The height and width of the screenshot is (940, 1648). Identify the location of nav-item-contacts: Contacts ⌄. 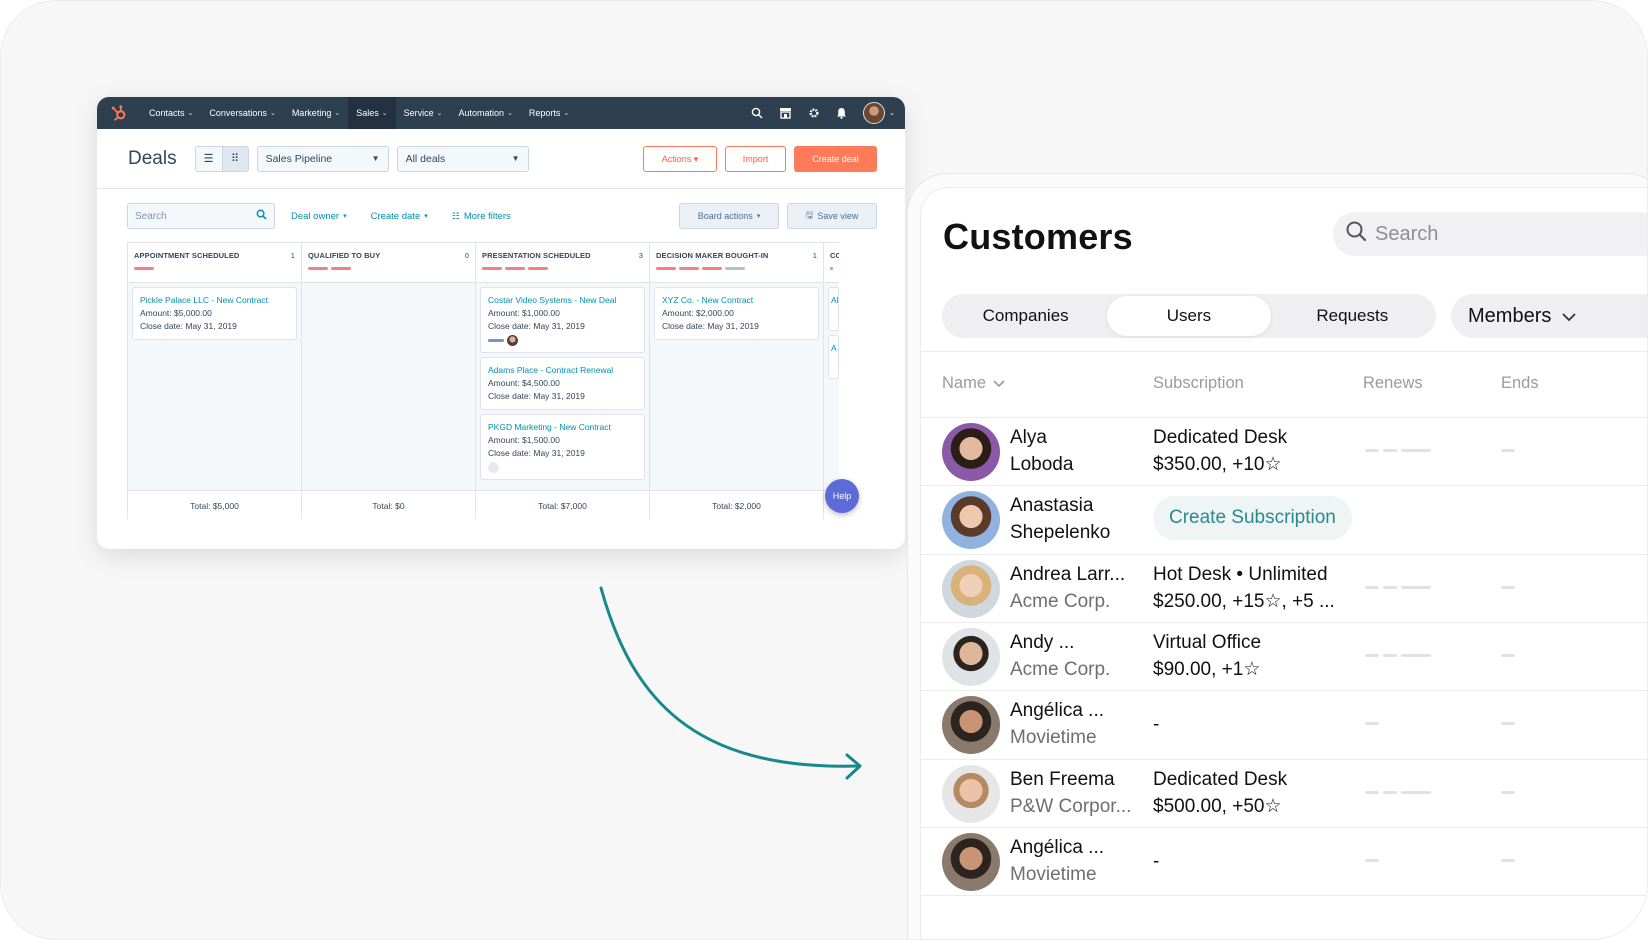
(171, 113).